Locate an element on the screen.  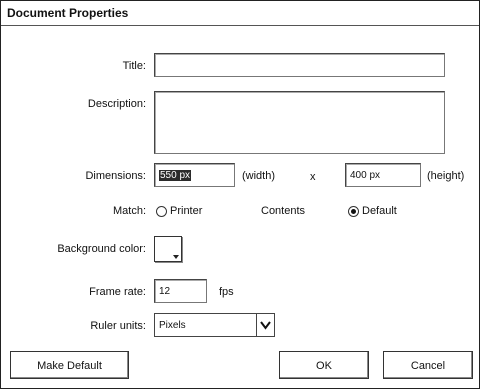
dimension-separator: x is located at coordinates (313, 177).